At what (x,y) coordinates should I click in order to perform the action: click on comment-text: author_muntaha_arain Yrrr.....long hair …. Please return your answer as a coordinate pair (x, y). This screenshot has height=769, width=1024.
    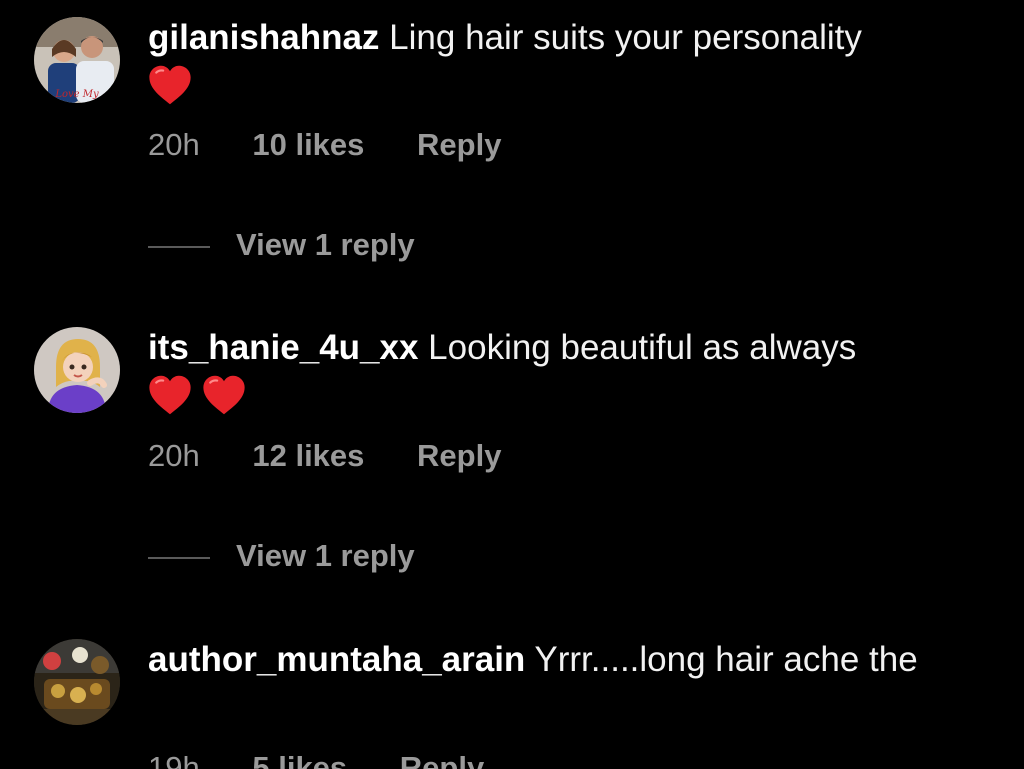
    Looking at the image, I should click on (558, 660).